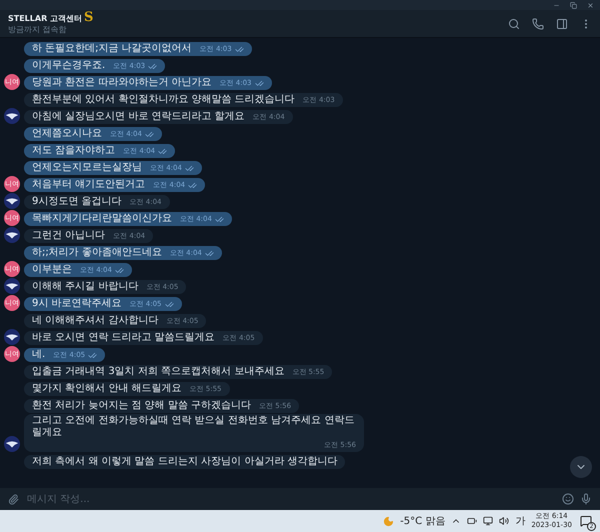 The width and height of the screenshot is (600, 532). What do you see at coordinates (77, 202) in the screenshot?
I see `message-text: 9시정도면 올겁니다` at bounding box center [77, 202].